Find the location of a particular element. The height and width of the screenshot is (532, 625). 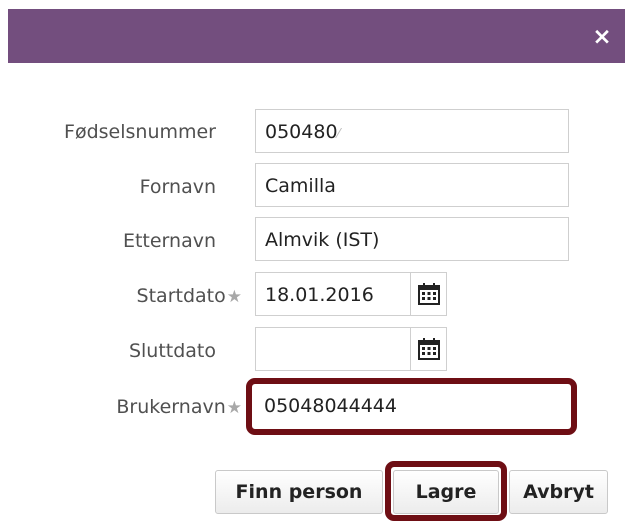

brukernavn-highlight is located at coordinates (411, 406).